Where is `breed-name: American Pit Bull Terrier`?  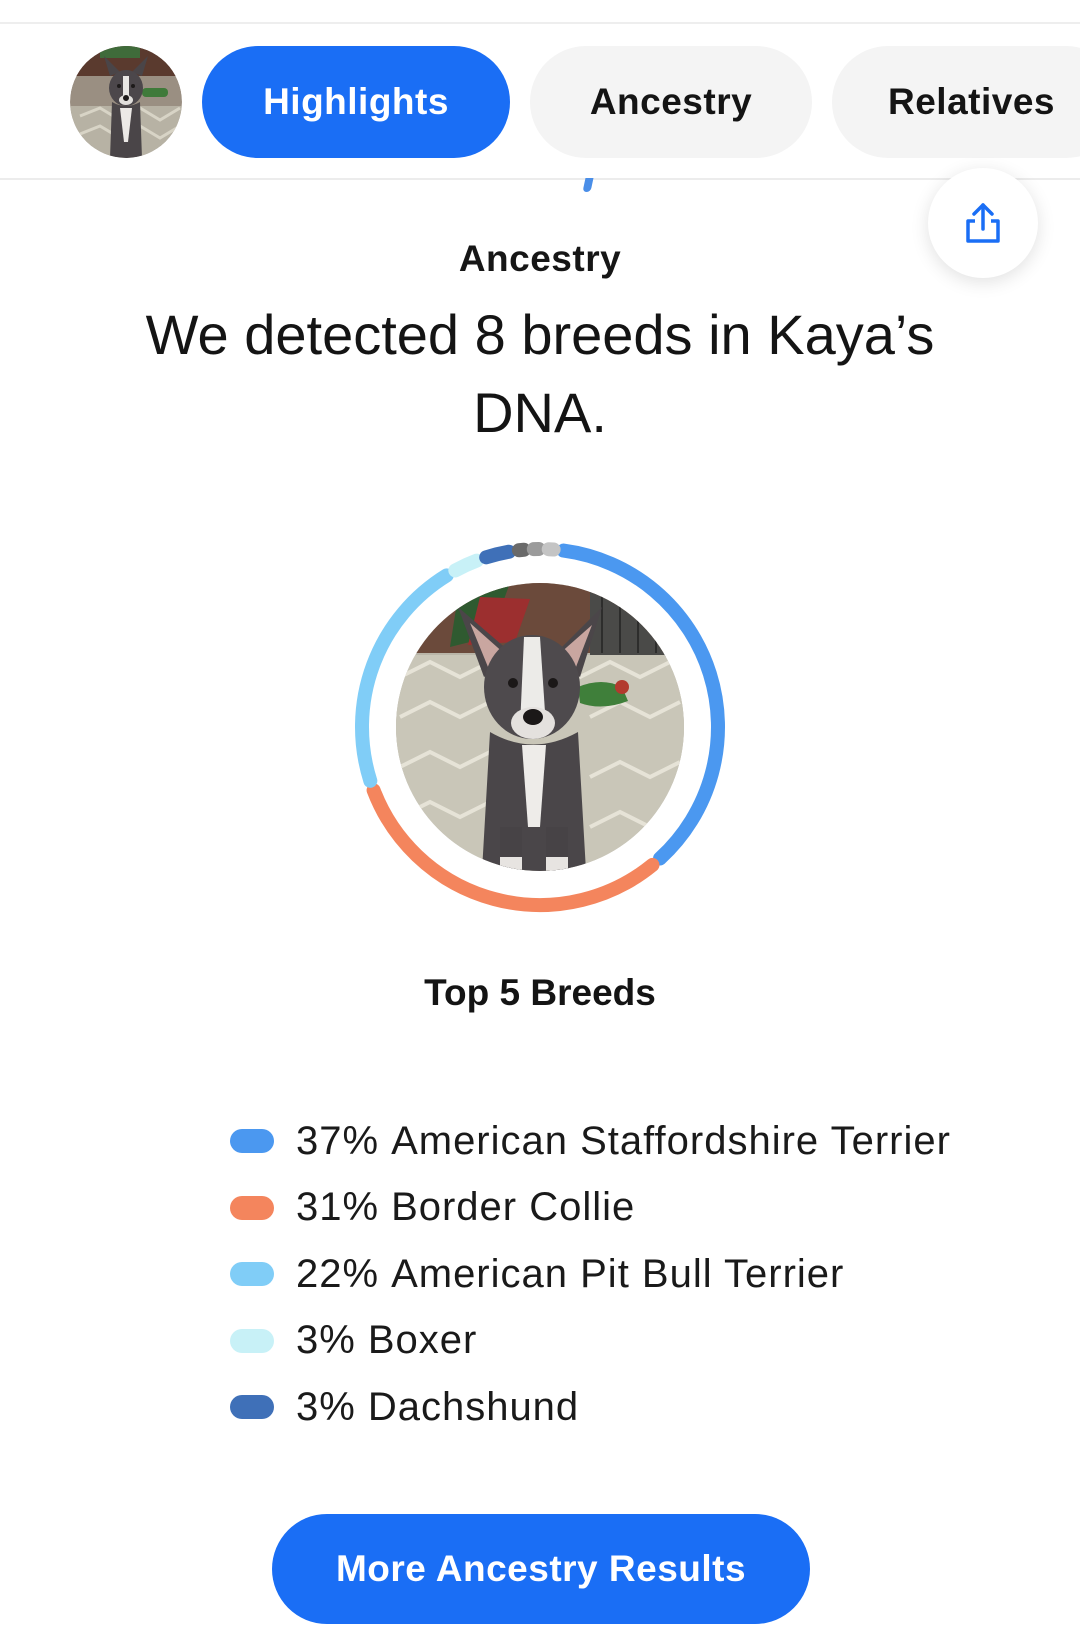 breed-name: American Pit Bull Terrier is located at coordinates (618, 1273).